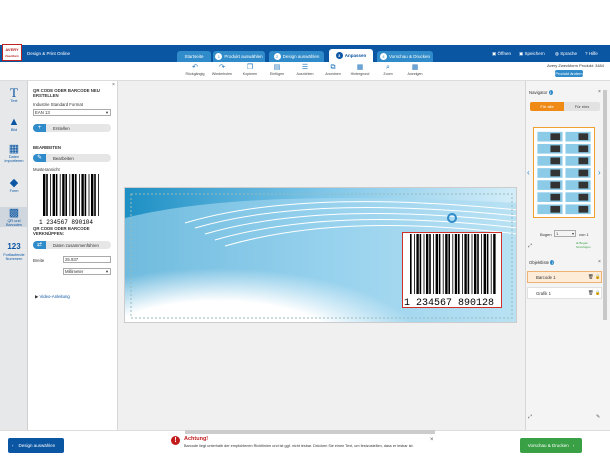  What do you see at coordinates (383, 56) in the screenshot?
I see `step-number: 4` at bounding box center [383, 56].